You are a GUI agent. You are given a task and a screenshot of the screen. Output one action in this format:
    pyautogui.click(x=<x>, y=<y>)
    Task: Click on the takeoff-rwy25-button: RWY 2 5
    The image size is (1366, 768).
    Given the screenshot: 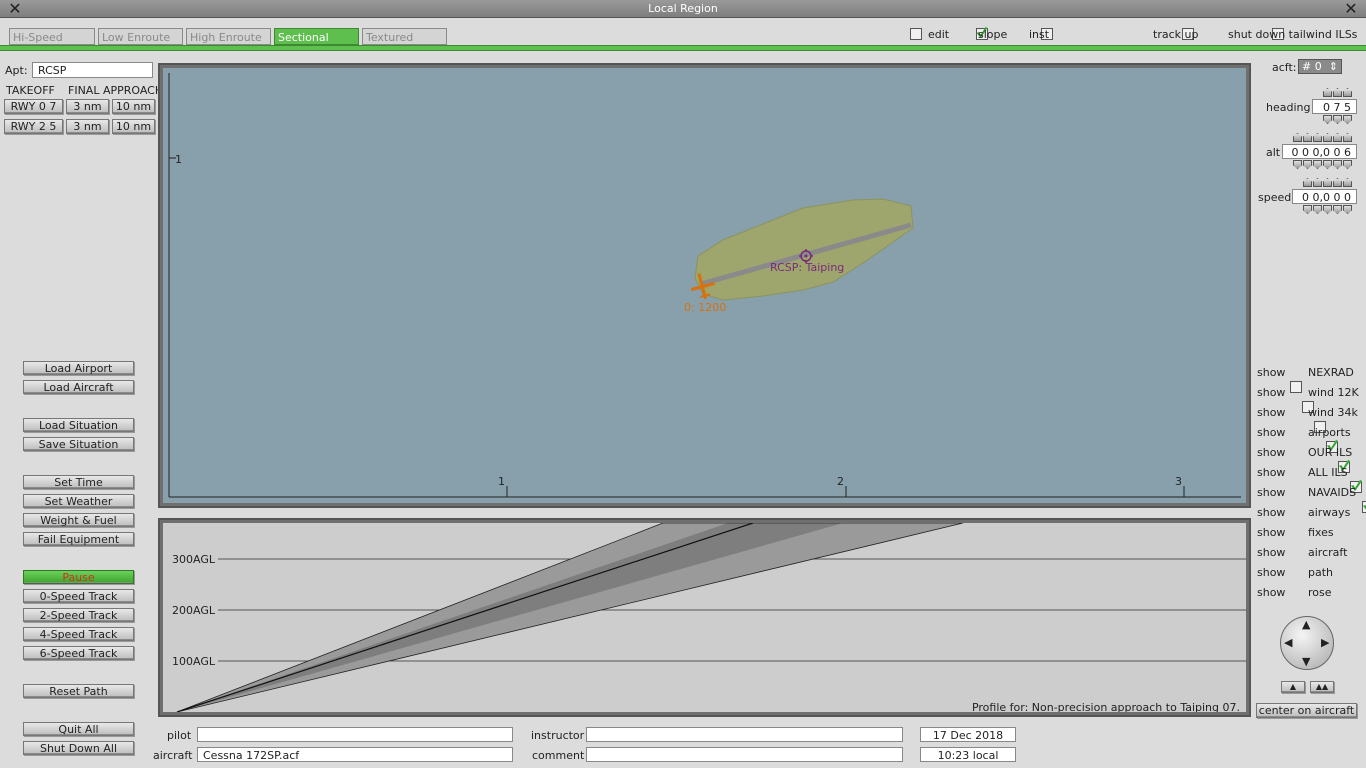 What is the action you would take?
    pyautogui.click(x=33, y=126)
    